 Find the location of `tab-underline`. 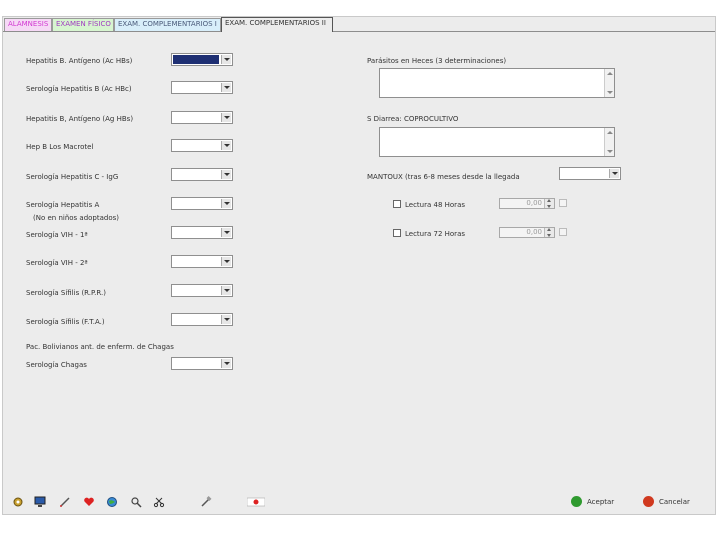

tab-underline is located at coordinates (359, 31).